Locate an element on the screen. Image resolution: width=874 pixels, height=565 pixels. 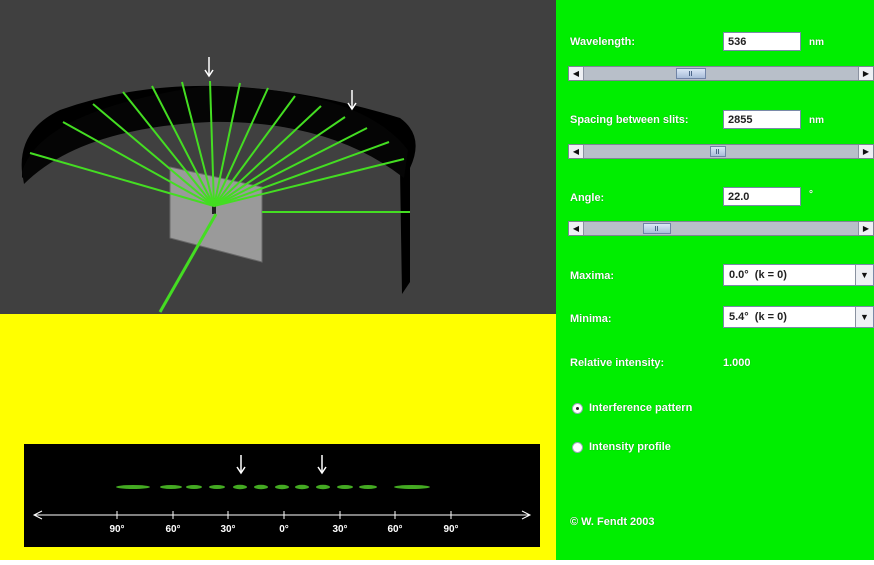
minima-dropdown: 5.4° (k = 0) ▼ is located at coordinates (798, 317).